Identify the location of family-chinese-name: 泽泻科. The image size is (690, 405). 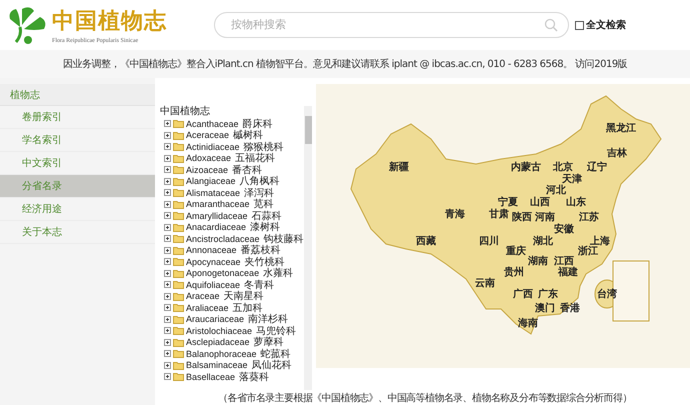
(259, 193).